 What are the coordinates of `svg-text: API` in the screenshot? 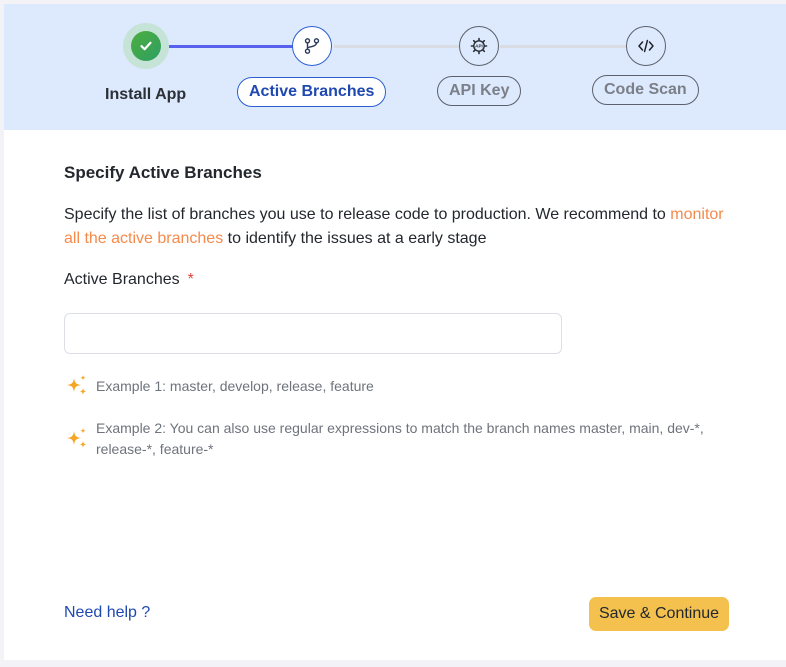 It's located at (479, 46).